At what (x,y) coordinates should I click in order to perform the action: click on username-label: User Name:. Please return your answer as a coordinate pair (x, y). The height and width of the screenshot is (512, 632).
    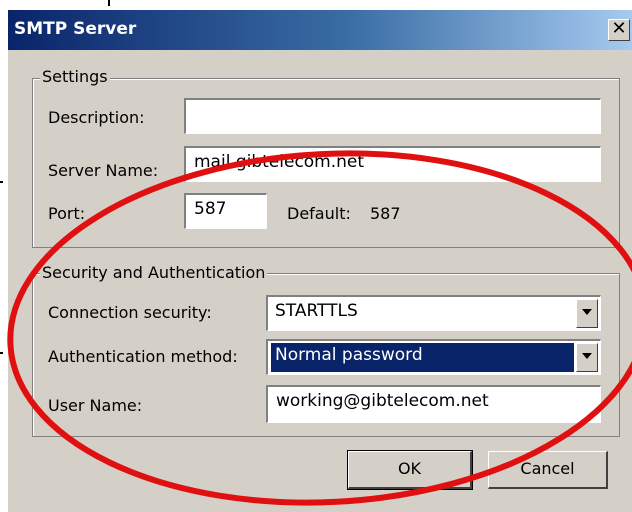
    Looking at the image, I should click on (95, 405).